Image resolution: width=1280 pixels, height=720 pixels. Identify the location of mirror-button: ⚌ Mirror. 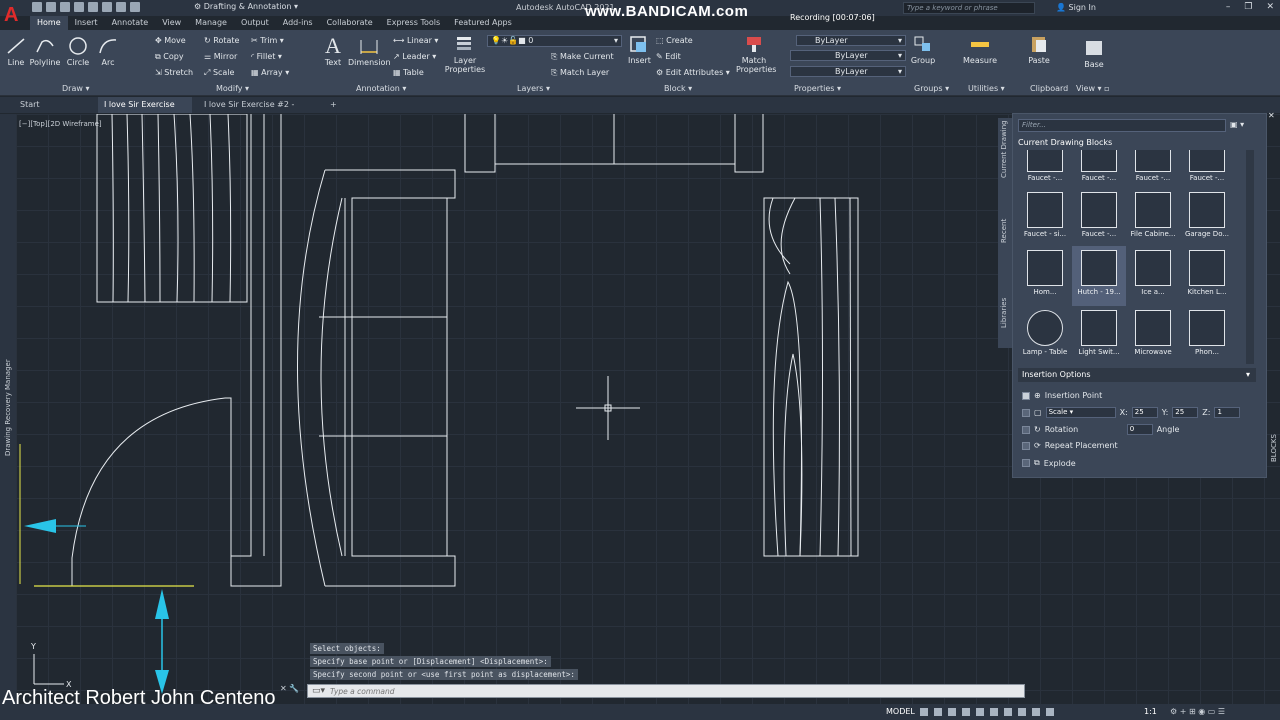
(220, 56).